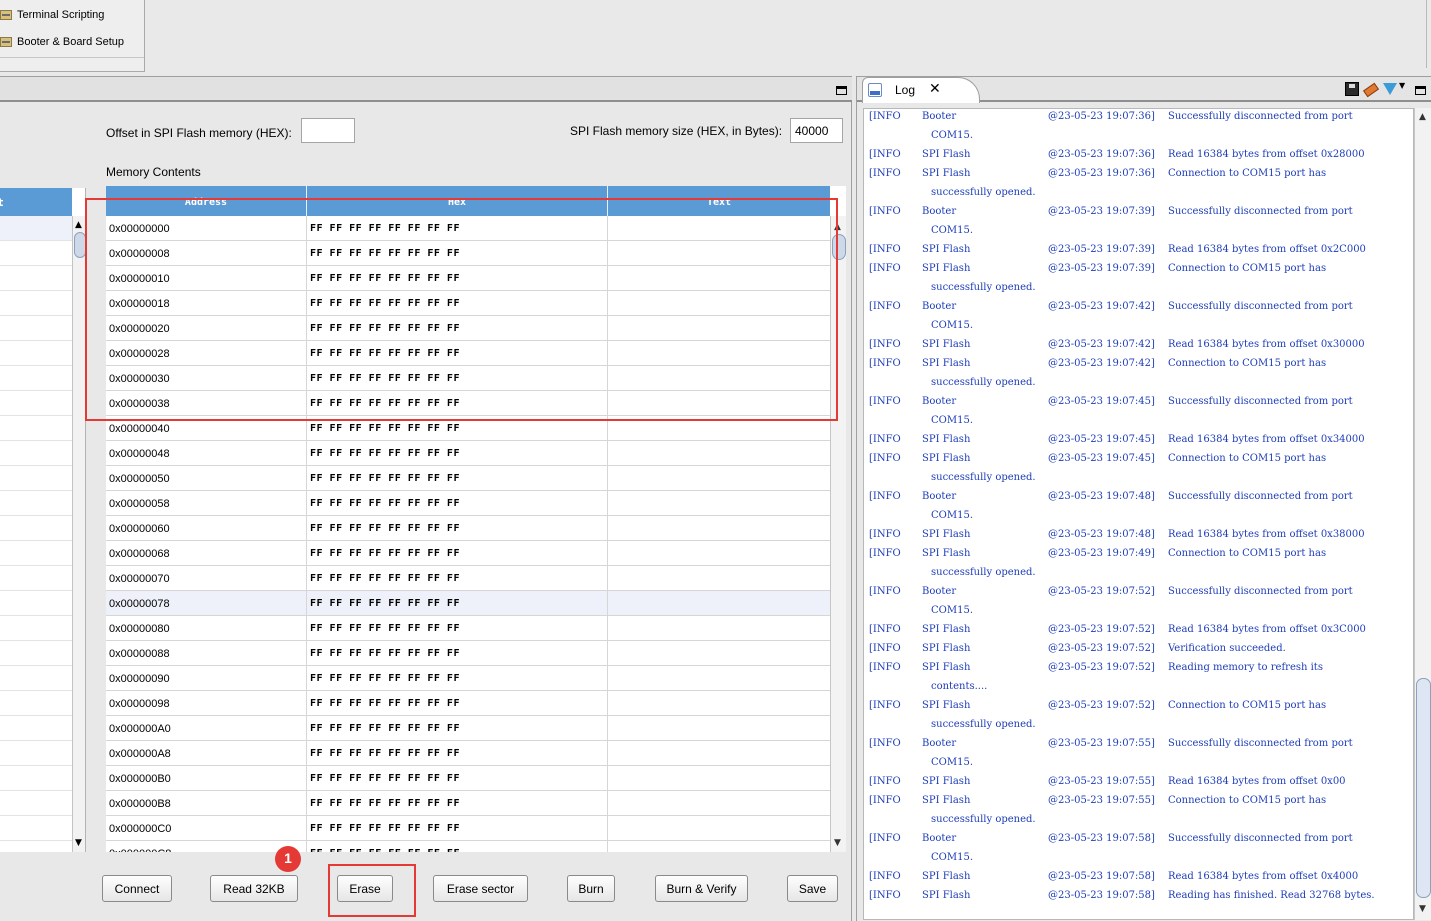  Describe the element at coordinates (206, 628) in the screenshot. I see `cell-address: 0x00000080` at that location.